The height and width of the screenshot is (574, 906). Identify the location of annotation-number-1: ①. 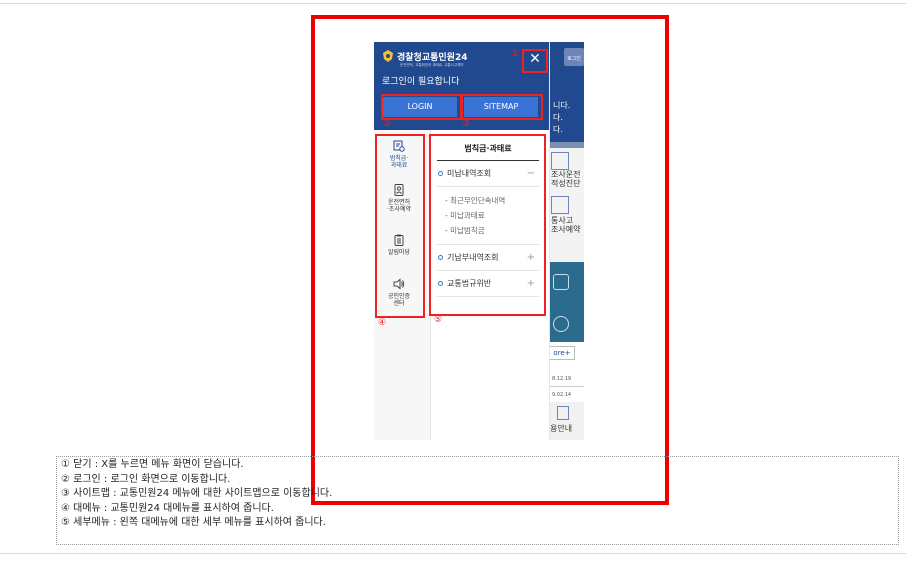
(515, 54).